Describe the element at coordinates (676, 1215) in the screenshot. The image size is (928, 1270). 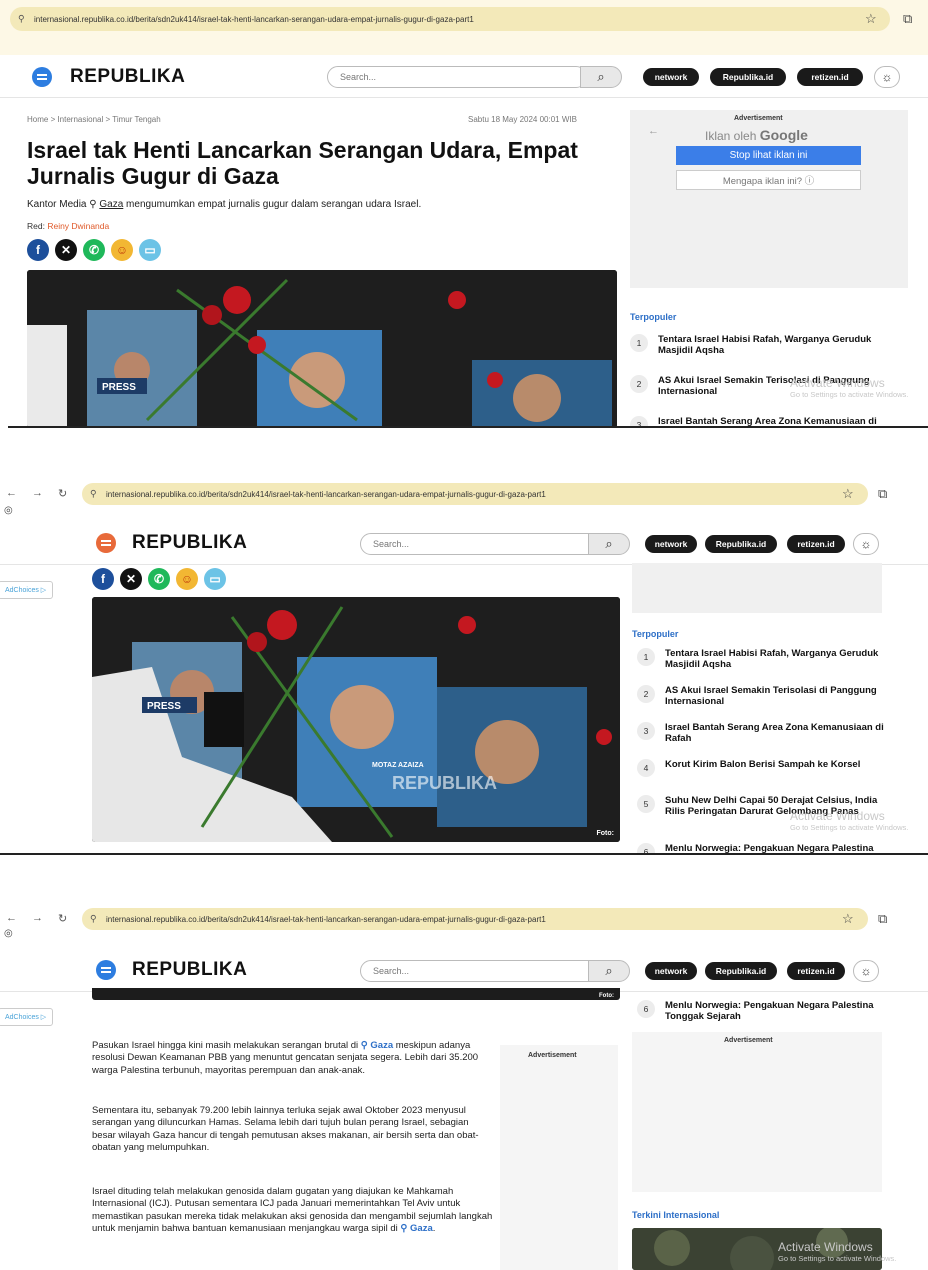
I see `terkini-heading: Terkini Internasional` at that location.